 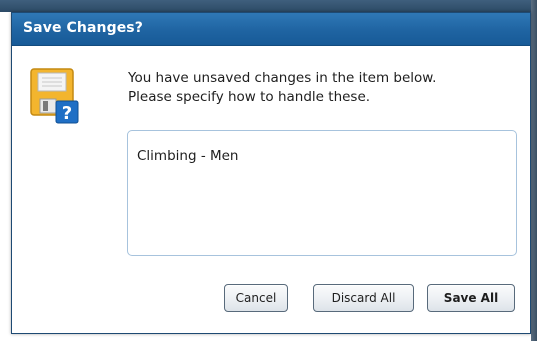 I want to click on discard-all-button: Discard All, so click(x=363, y=298).